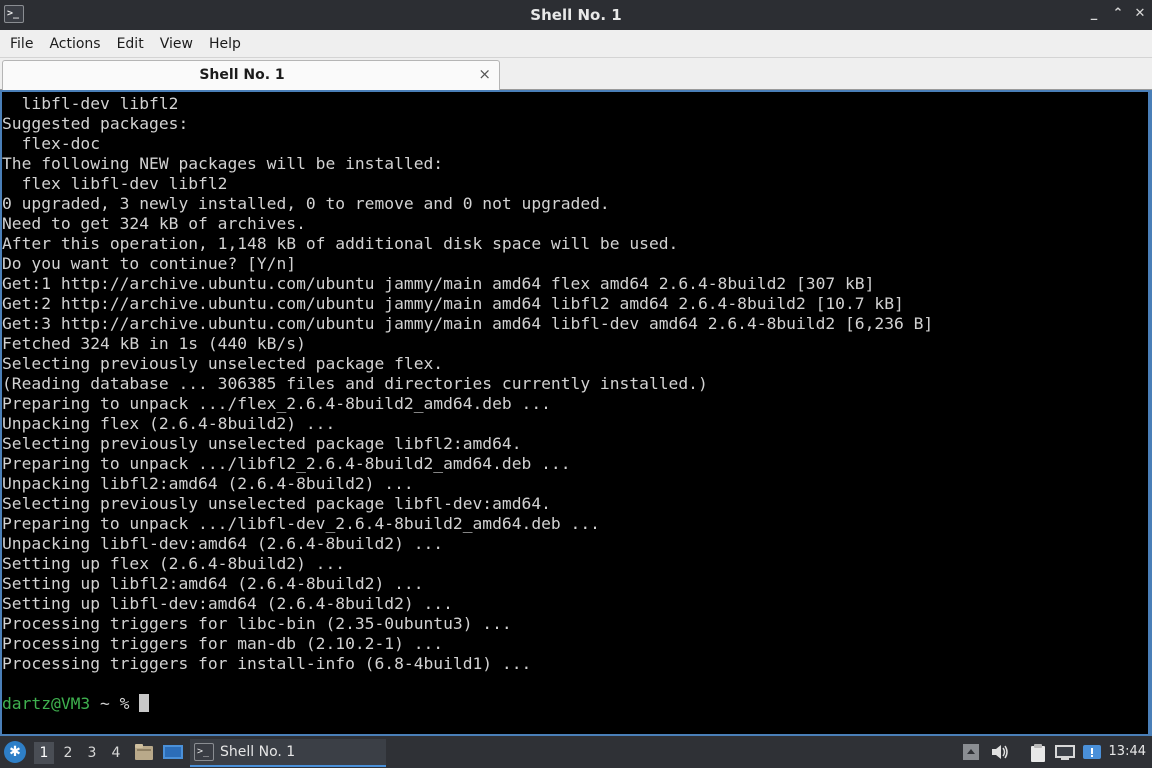 The height and width of the screenshot is (768, 1152). Describe the element at coordinates (1140, 14) in the screenshot. I see `close-window-button: ✕` at that location.